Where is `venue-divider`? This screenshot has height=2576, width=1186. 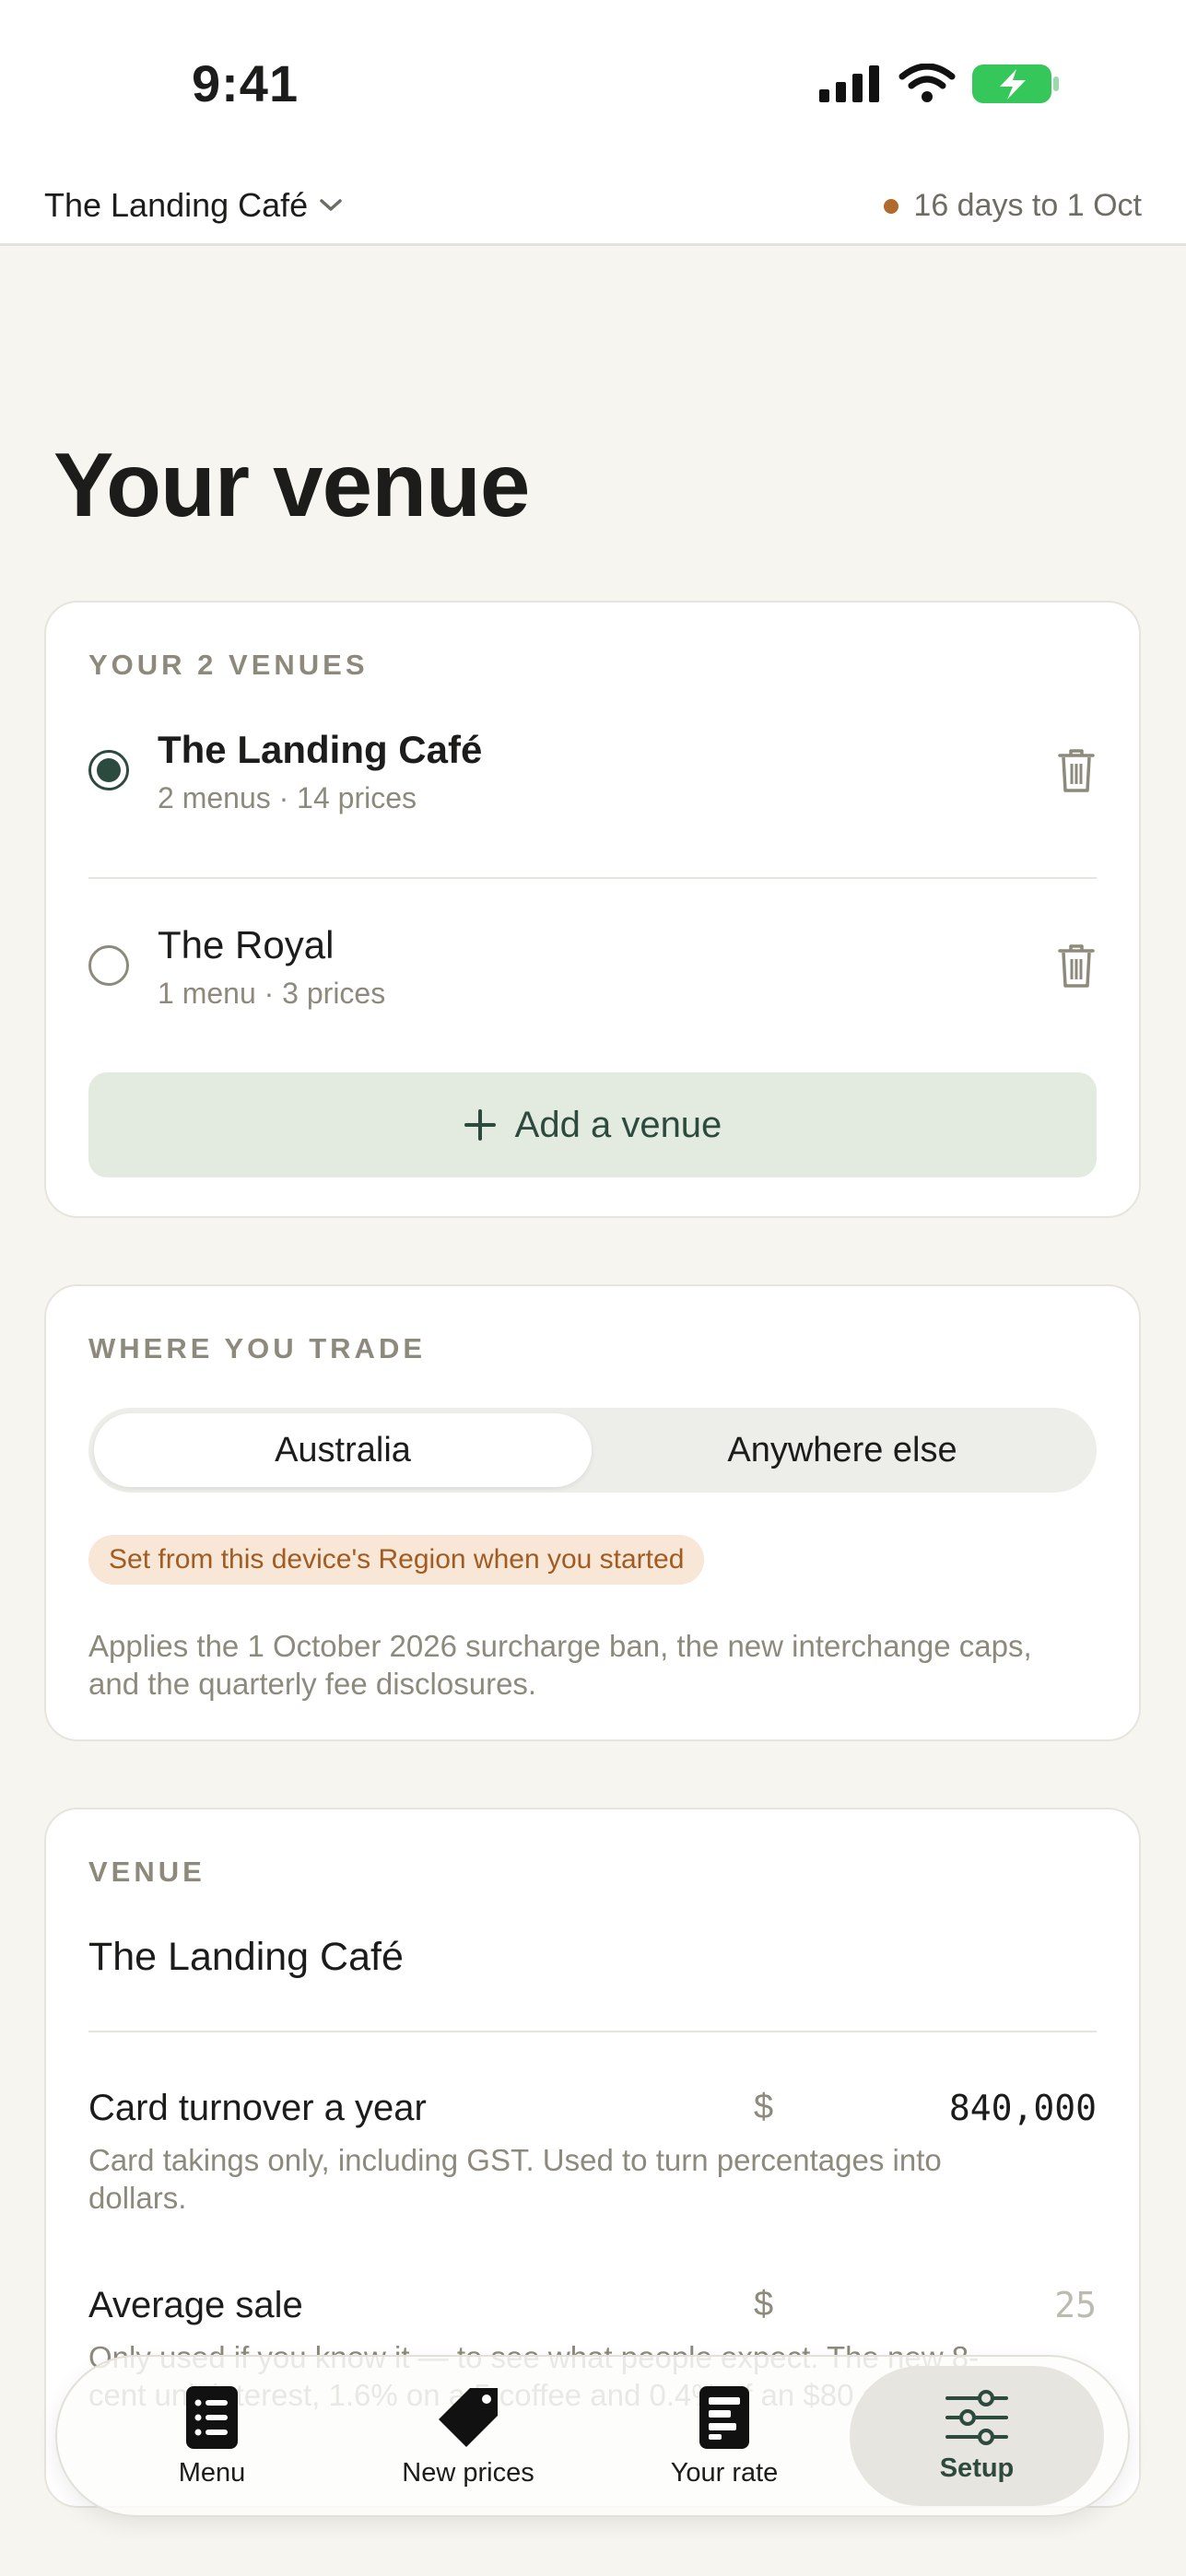 venue-divider is located at coordinates (592, 878).